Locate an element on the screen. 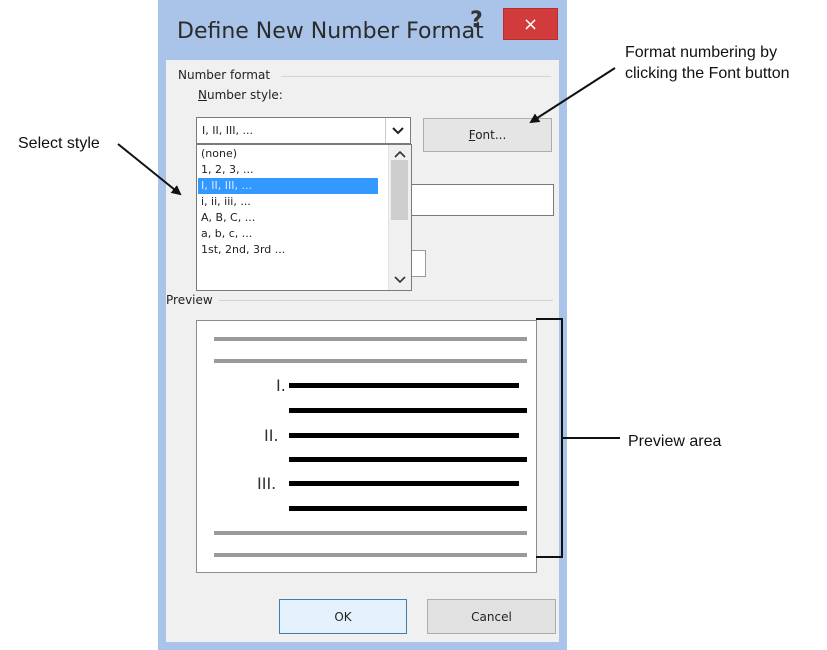 The width and height of the screenshot is (827, 650). scroll-down-icon is located at coordinates (400, 280).